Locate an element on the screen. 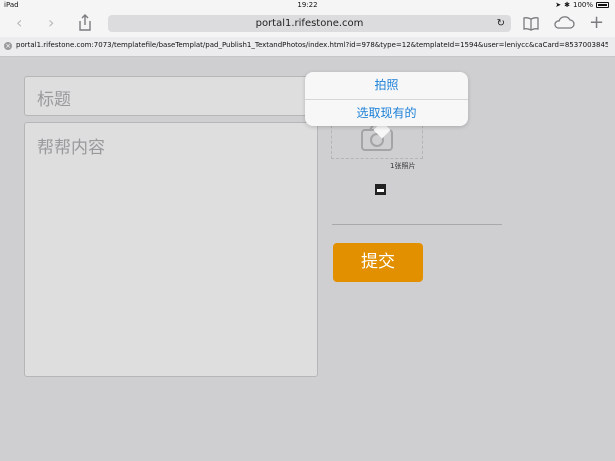 The height and width of the screenshot is (461, 615). browser-toolbar: ‹ › portal1.rifestone.com ↻ + is located at coordinates (307, 24).